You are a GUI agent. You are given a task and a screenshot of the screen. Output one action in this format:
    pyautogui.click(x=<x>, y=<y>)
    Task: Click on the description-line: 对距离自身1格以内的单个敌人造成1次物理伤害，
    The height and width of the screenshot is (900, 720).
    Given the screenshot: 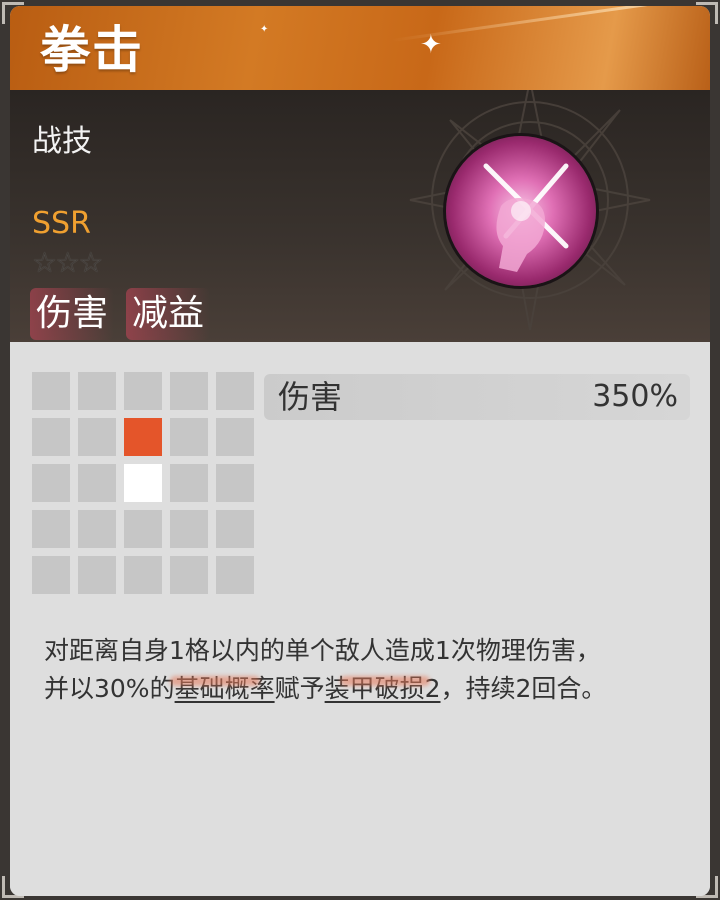 What is the action you would take?
    pyautogui.click(x=322, y=650)
    